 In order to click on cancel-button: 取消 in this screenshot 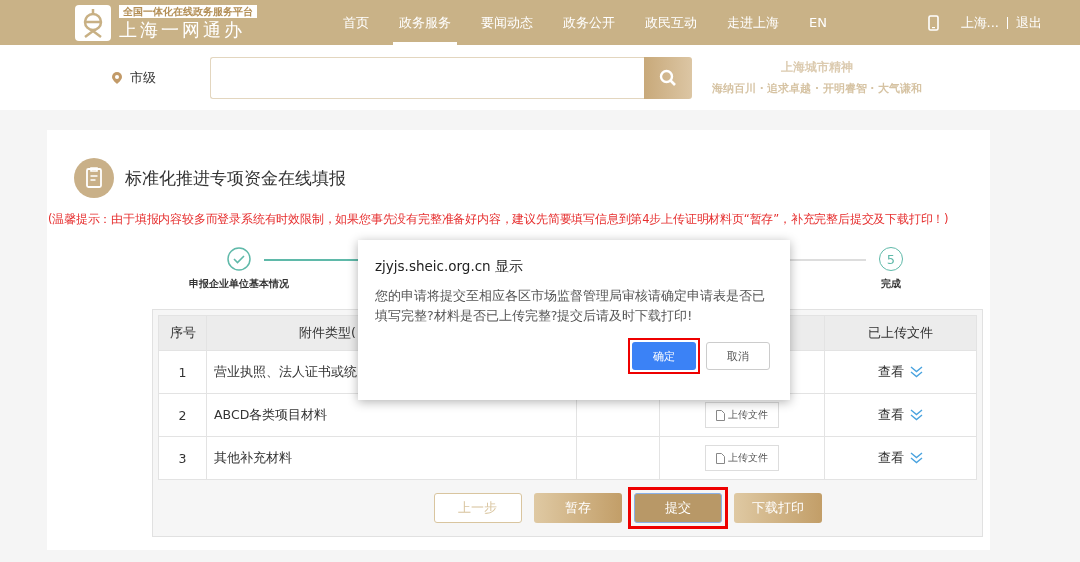, I will do `click(738, 356)`.